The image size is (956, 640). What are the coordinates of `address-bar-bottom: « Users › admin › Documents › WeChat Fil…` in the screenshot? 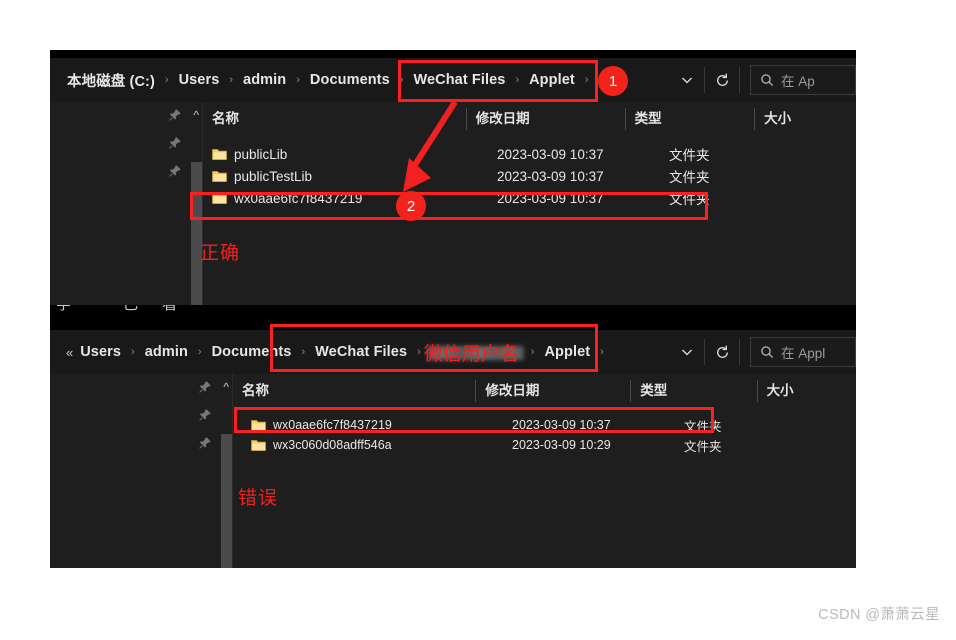 It's located at (453, 352).